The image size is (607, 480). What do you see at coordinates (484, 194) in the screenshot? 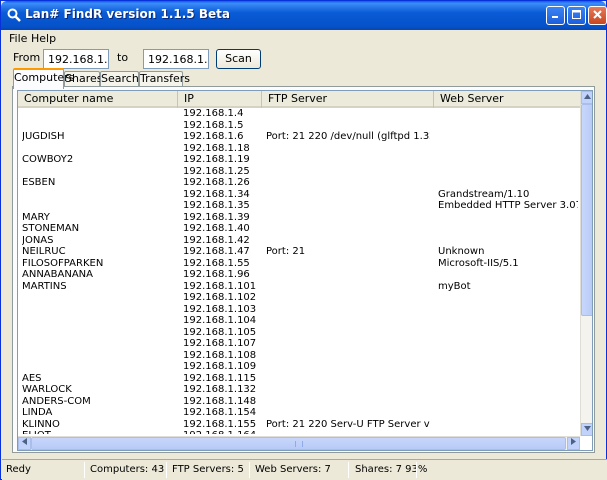
I see `web-server-cell: Grandstream/1.10` at bounding box center [484, 194].